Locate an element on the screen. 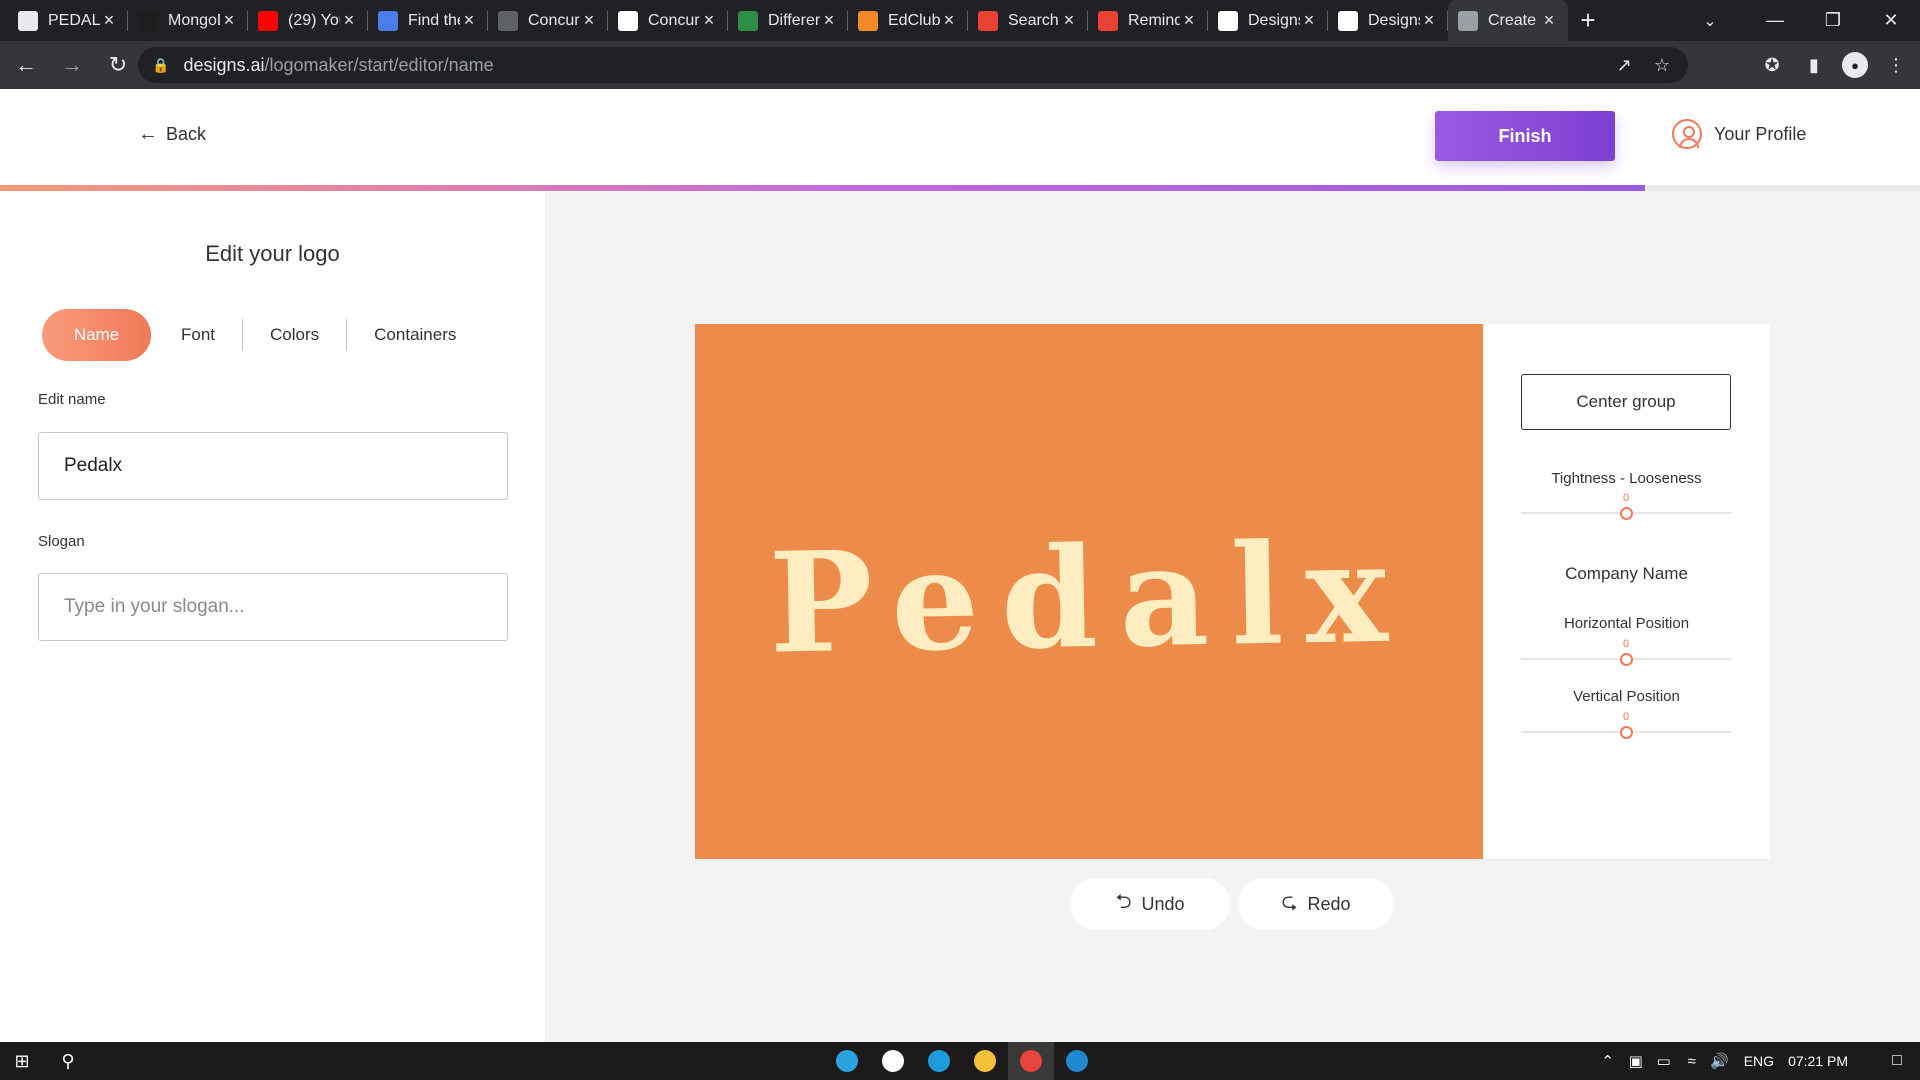 Image resolution: width=1920 pixels, height=1080 pixels. windows-start-icon: ⊞ is located at coordinates (22, 1061).